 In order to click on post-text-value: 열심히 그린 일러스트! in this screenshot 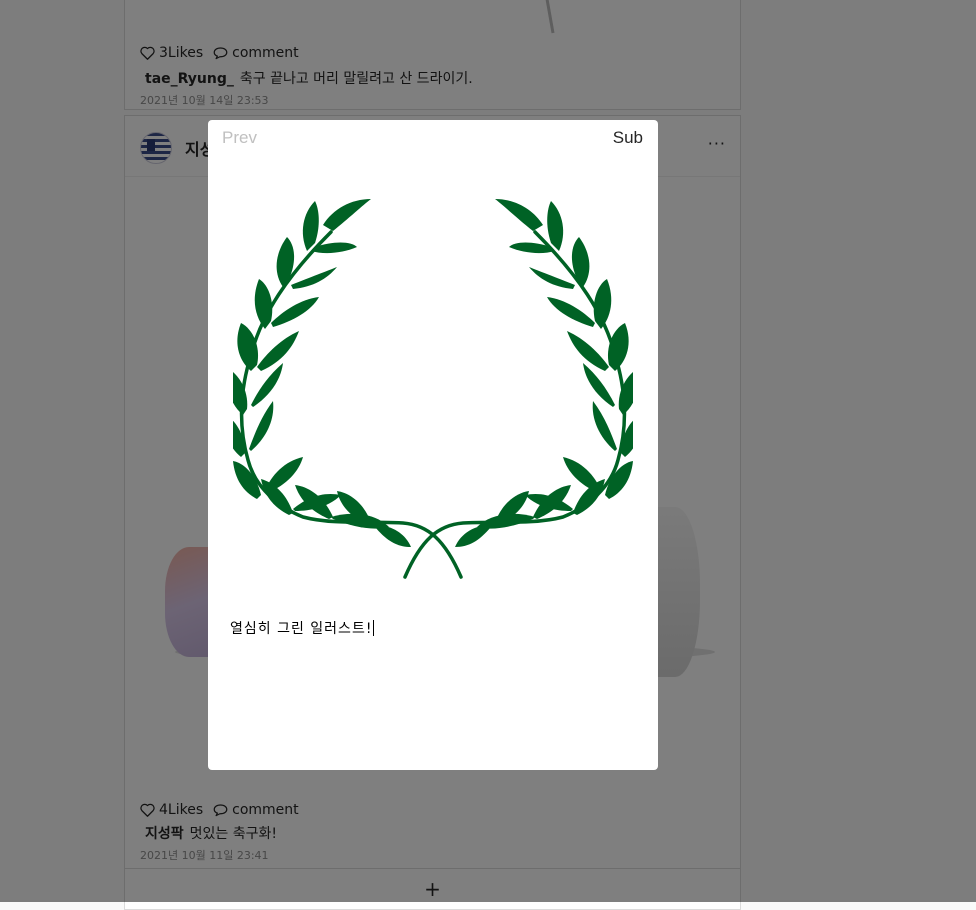, I will do `click(301, 629)`.